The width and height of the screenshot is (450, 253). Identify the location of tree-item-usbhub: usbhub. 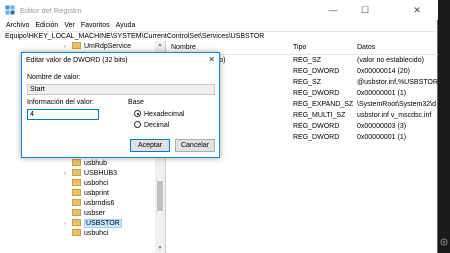
(89, 164).